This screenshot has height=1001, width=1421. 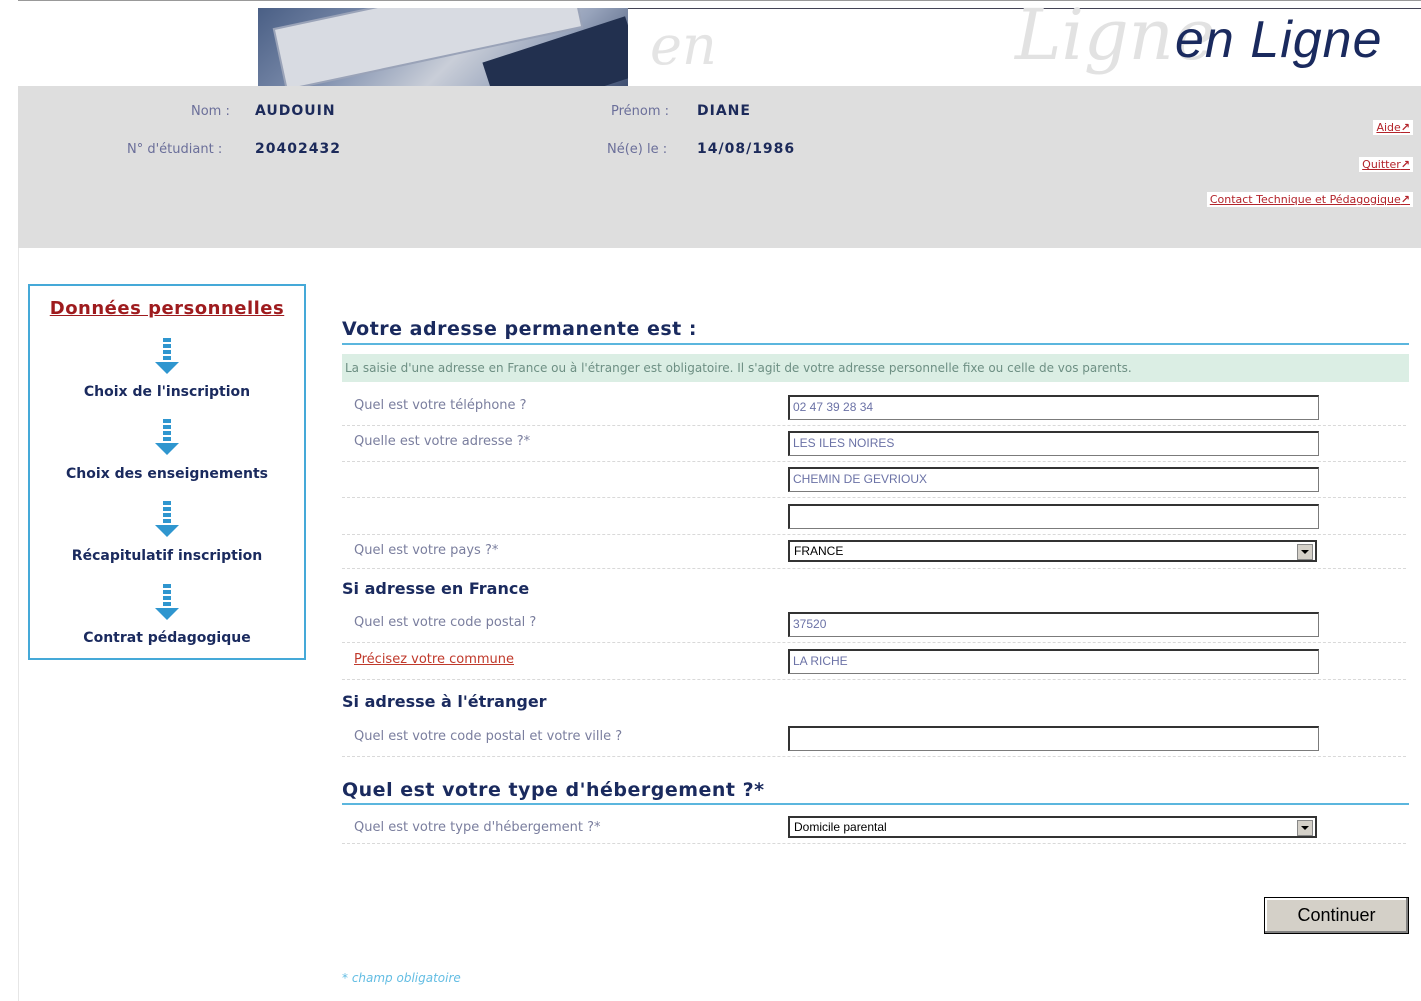 I want to click on etranger-heading: Si adresse à l'étranger, so click(x=444, y=701).